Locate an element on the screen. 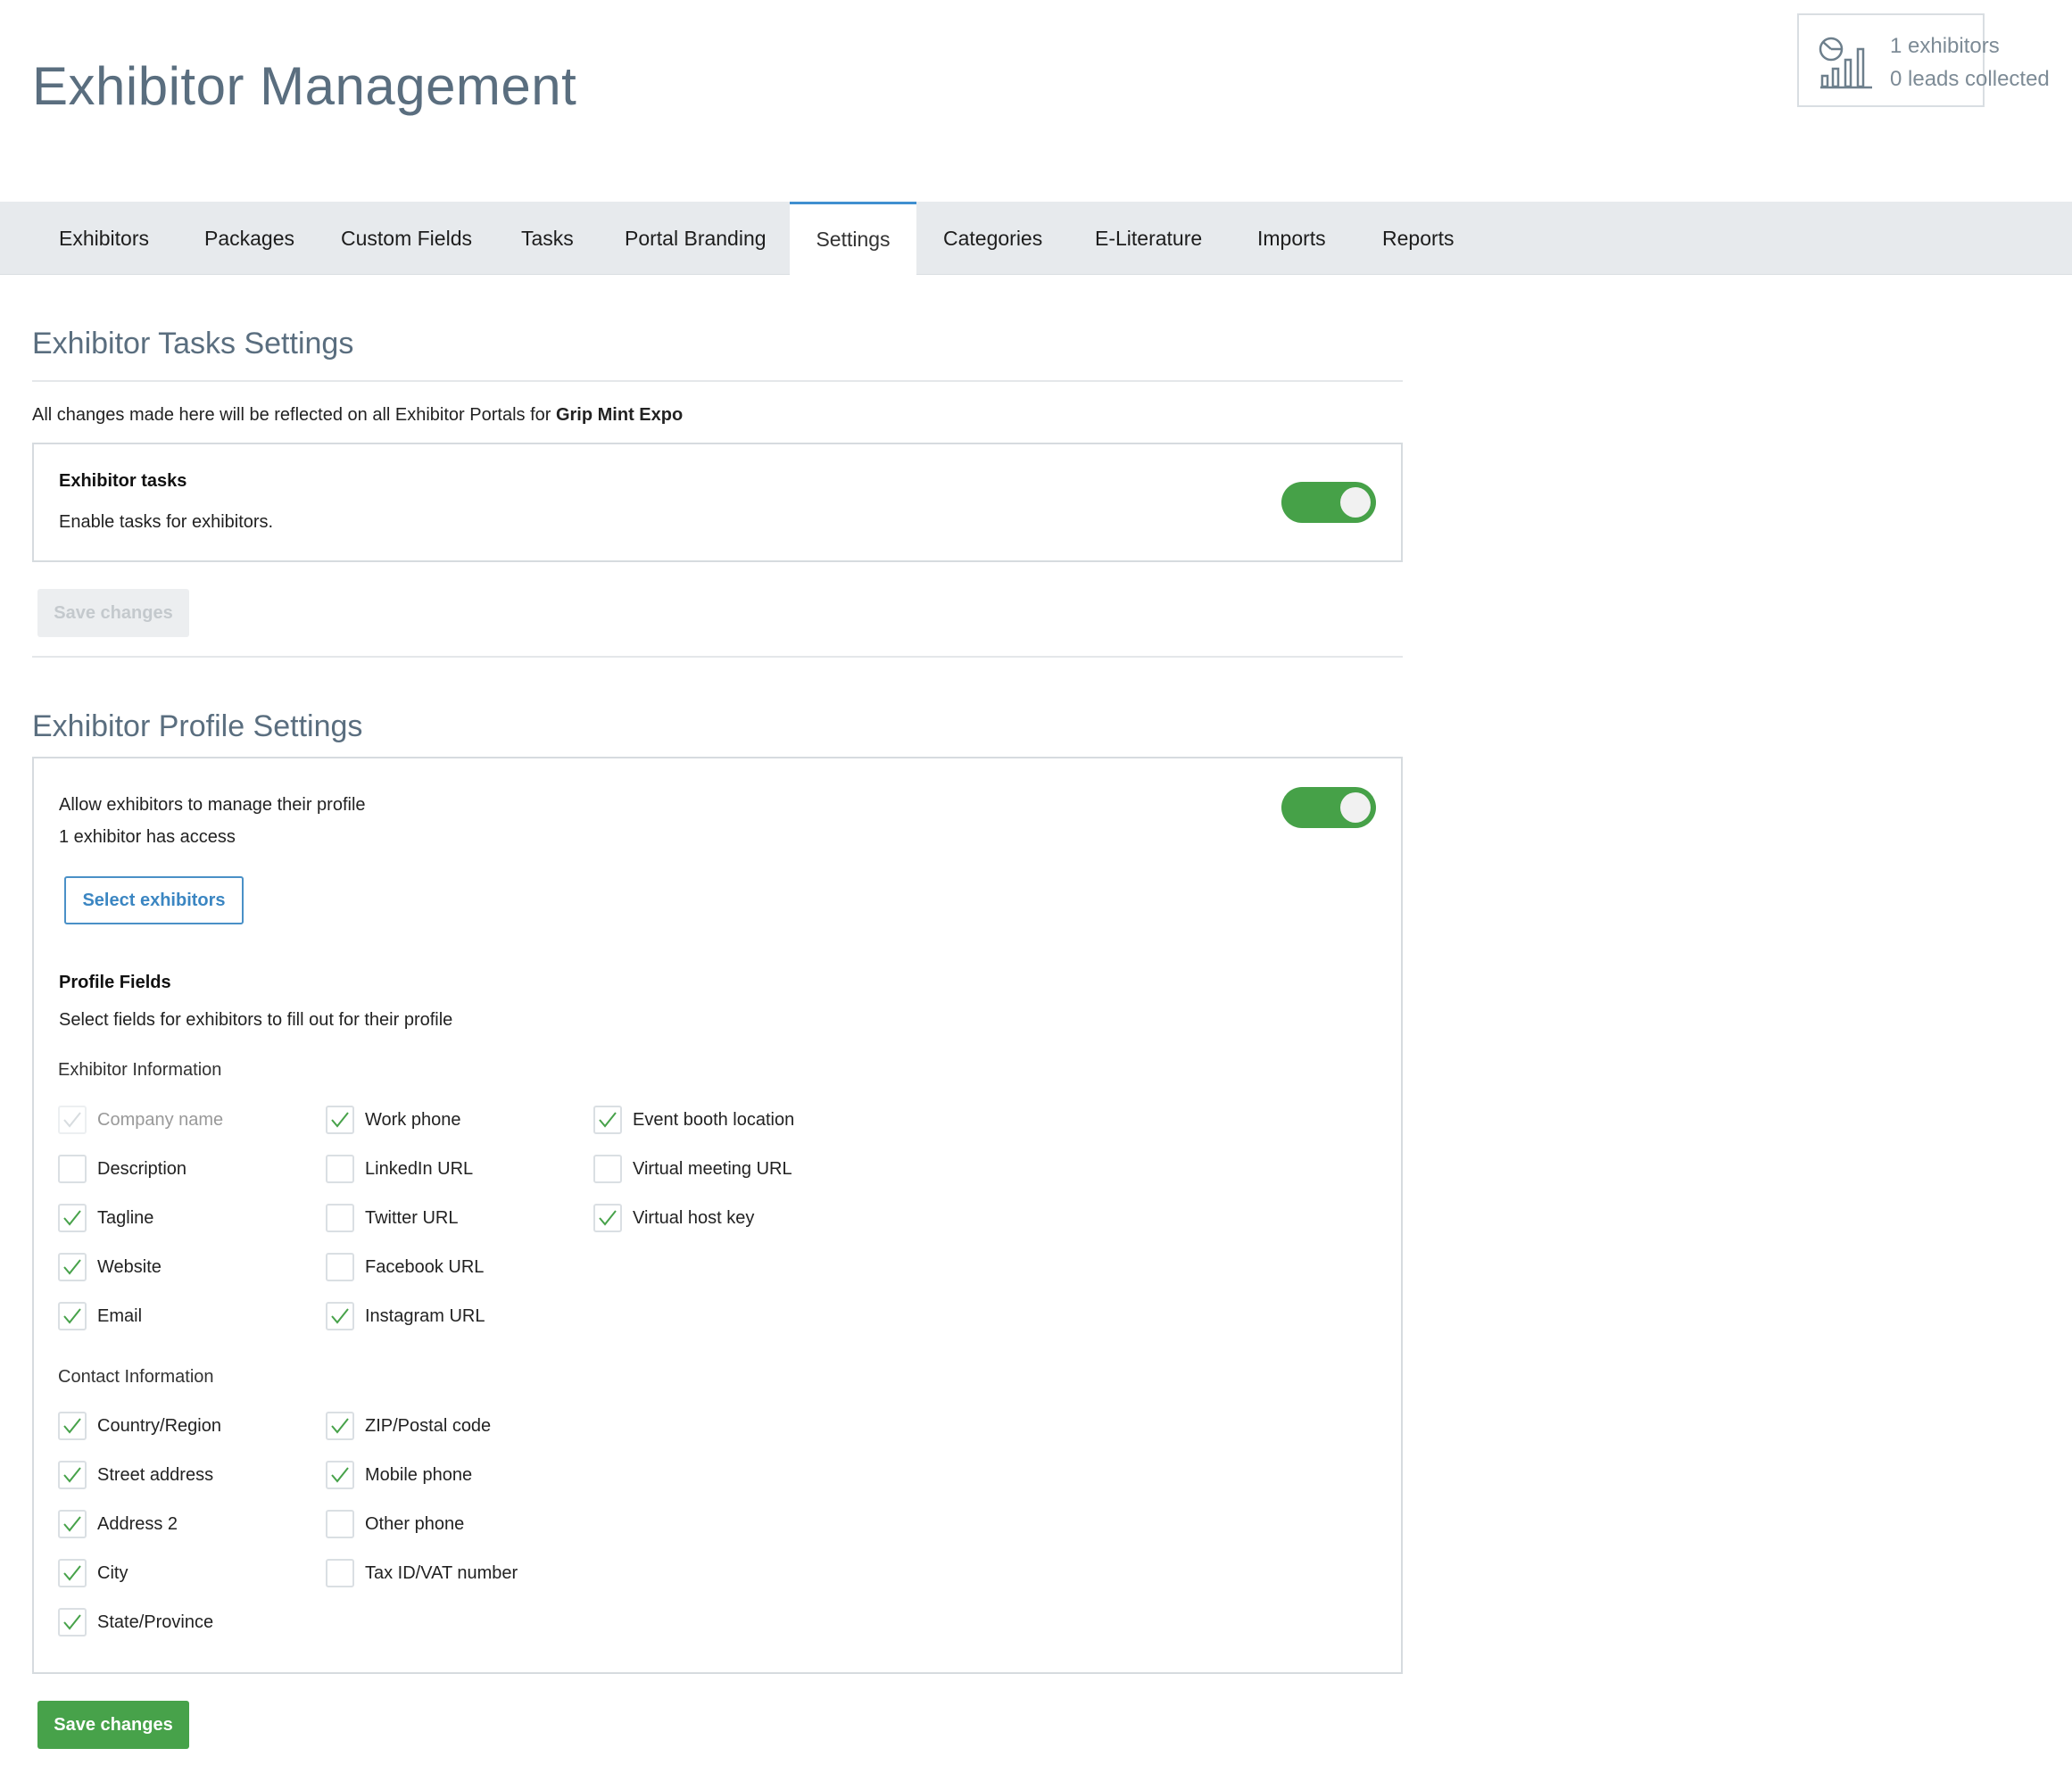  tab-portal-branding: Portal Branding is located at coordinates (696, 239).